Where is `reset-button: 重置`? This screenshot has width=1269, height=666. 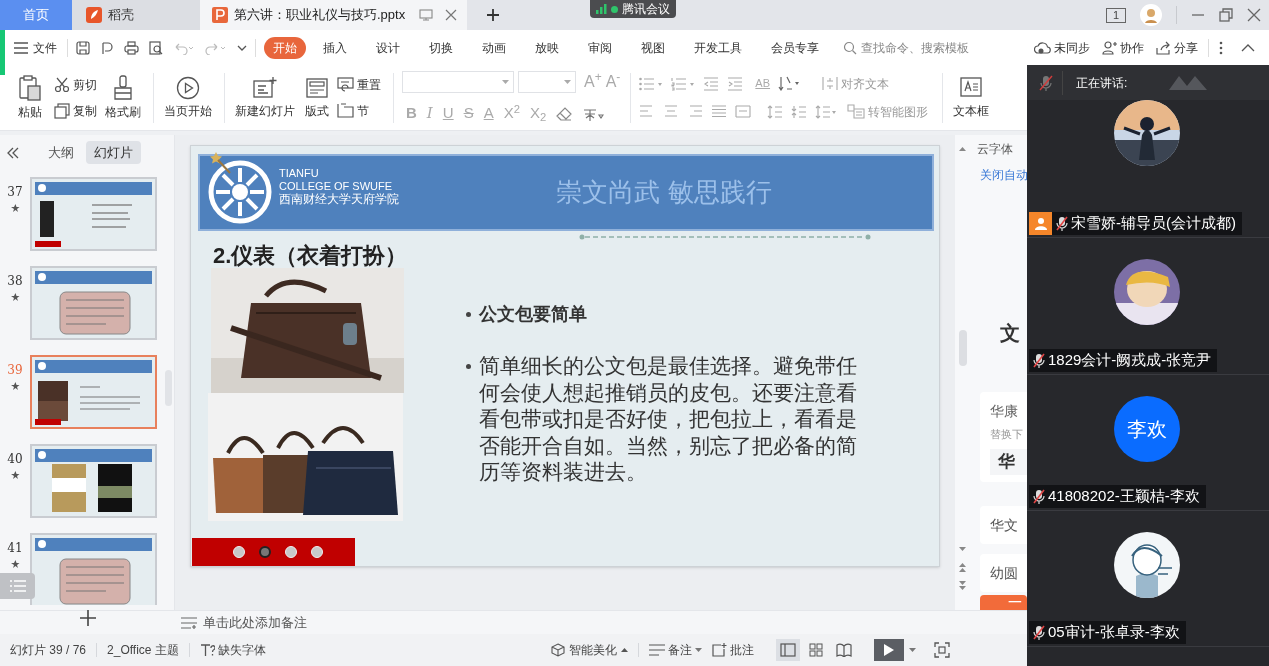 reset-button: 重置 is located at coordinates (359, 84).